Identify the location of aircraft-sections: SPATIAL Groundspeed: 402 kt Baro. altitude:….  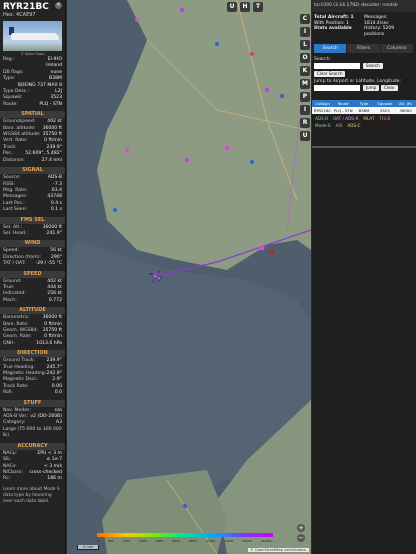
(32, 296).